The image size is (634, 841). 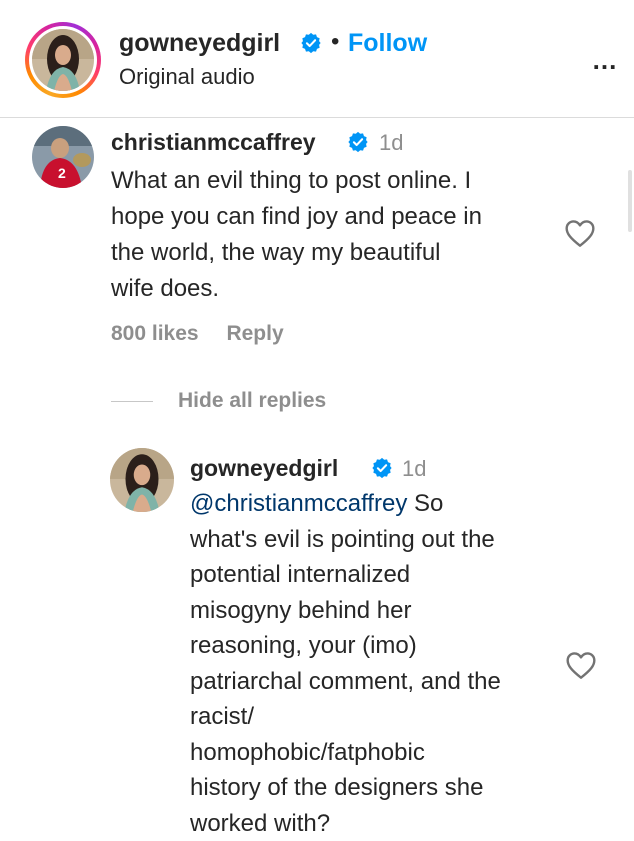 What do you see at coordinates (331, 253) in the screenshot?
I see `comment-line: the world, the way my beautiful` at bounding box center [331, 253].